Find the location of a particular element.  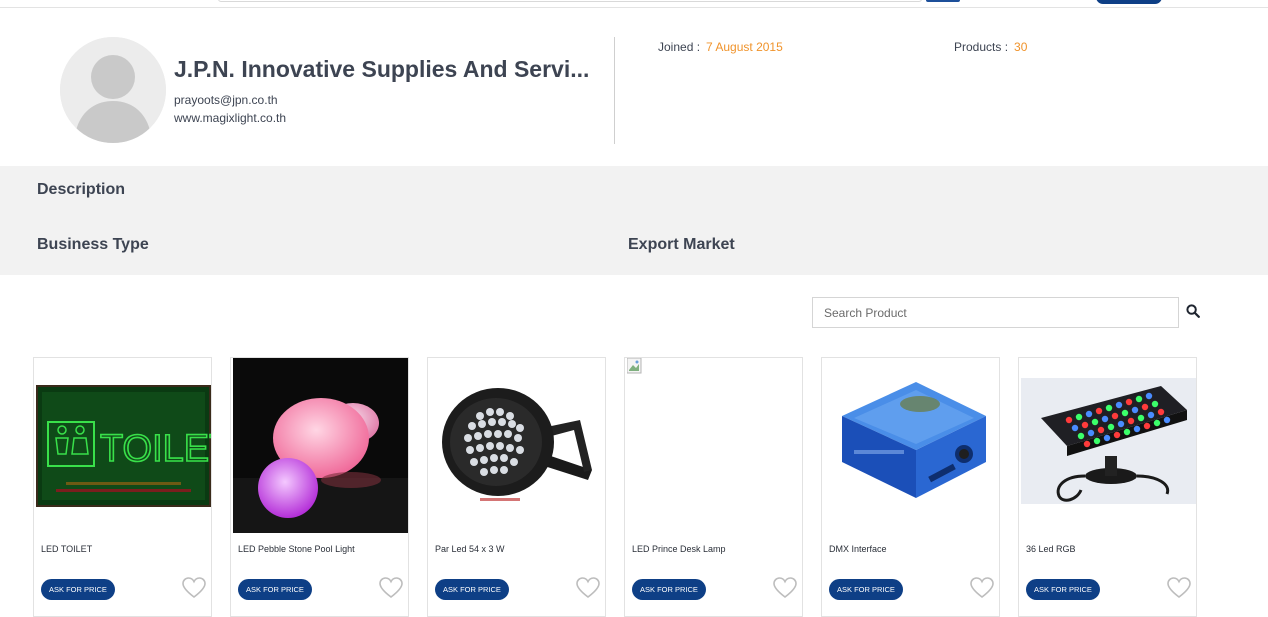

search-icon is located at coordinates (1193, 311).